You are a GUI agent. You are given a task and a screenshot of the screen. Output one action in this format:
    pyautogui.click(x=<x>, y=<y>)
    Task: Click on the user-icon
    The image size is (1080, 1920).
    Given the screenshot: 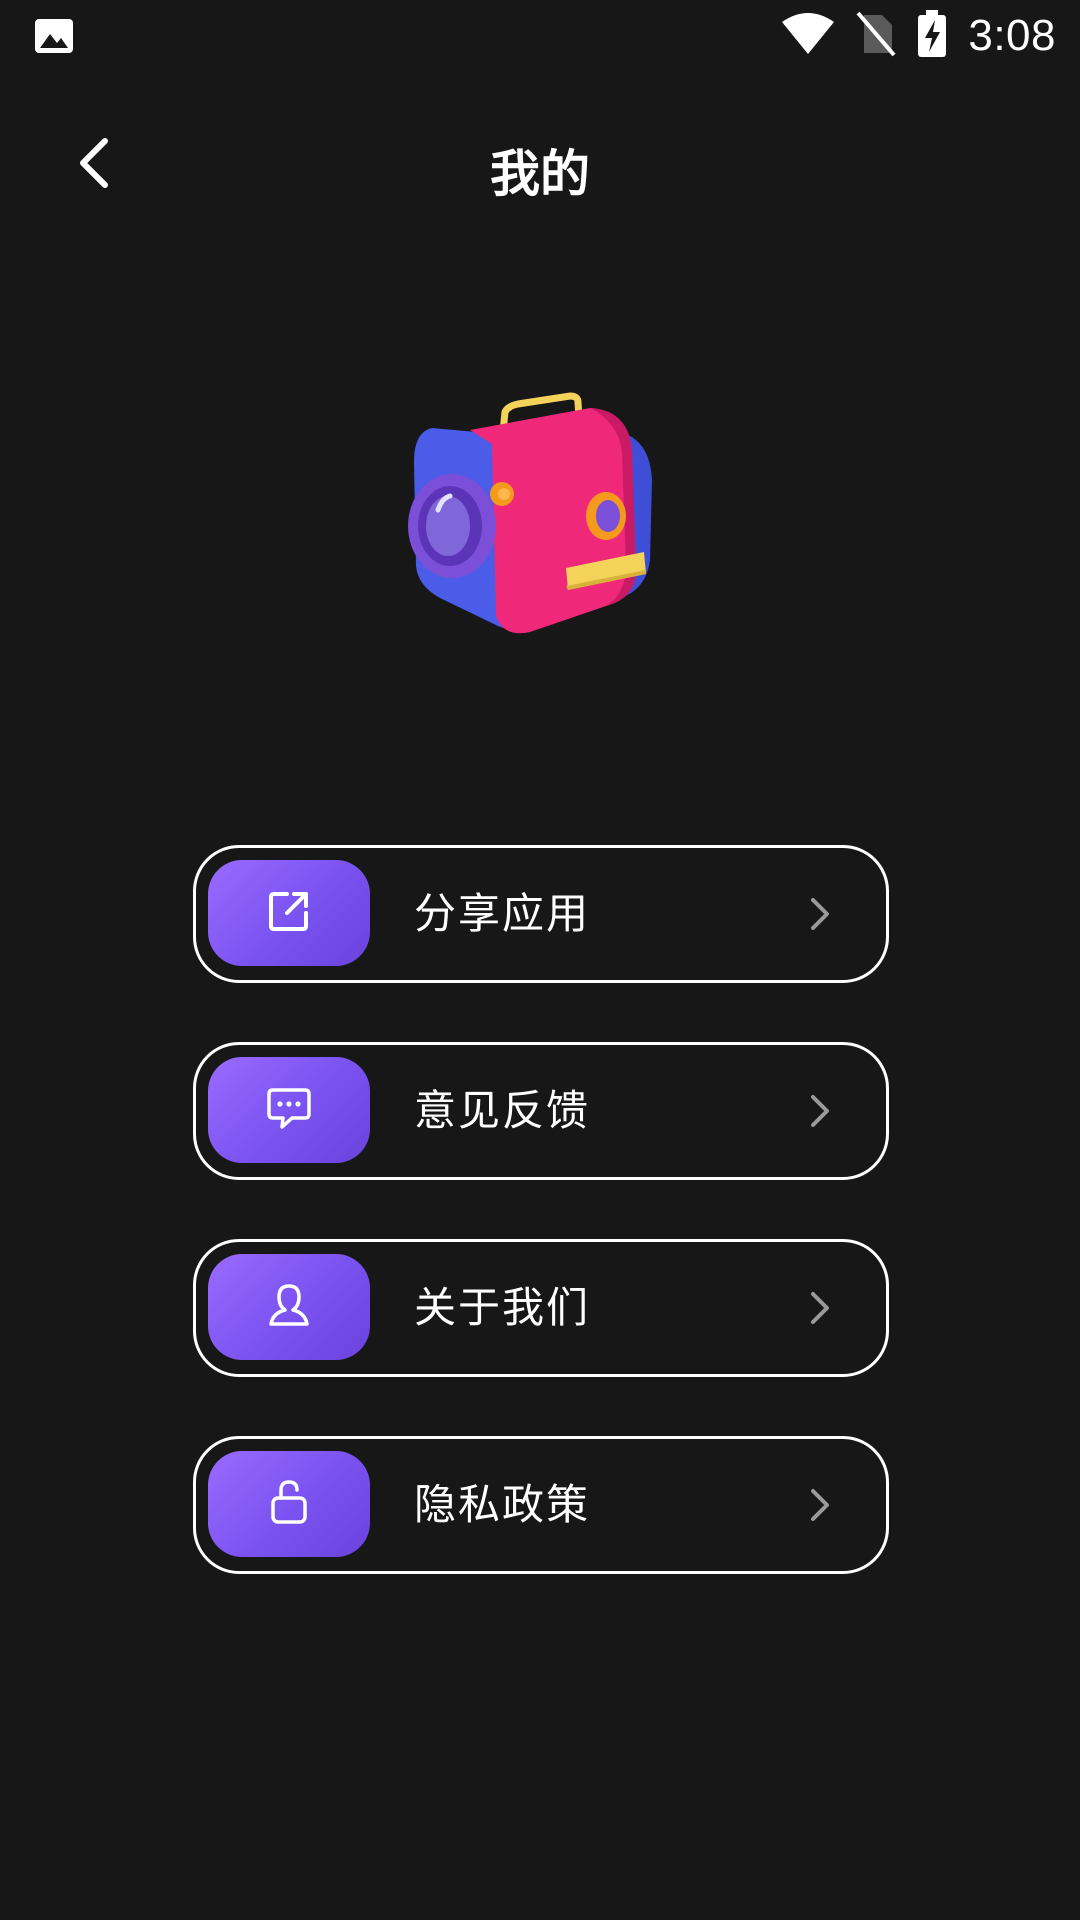 What is the action you would take?
    pyautogui.click(x=289, y=1307)
    